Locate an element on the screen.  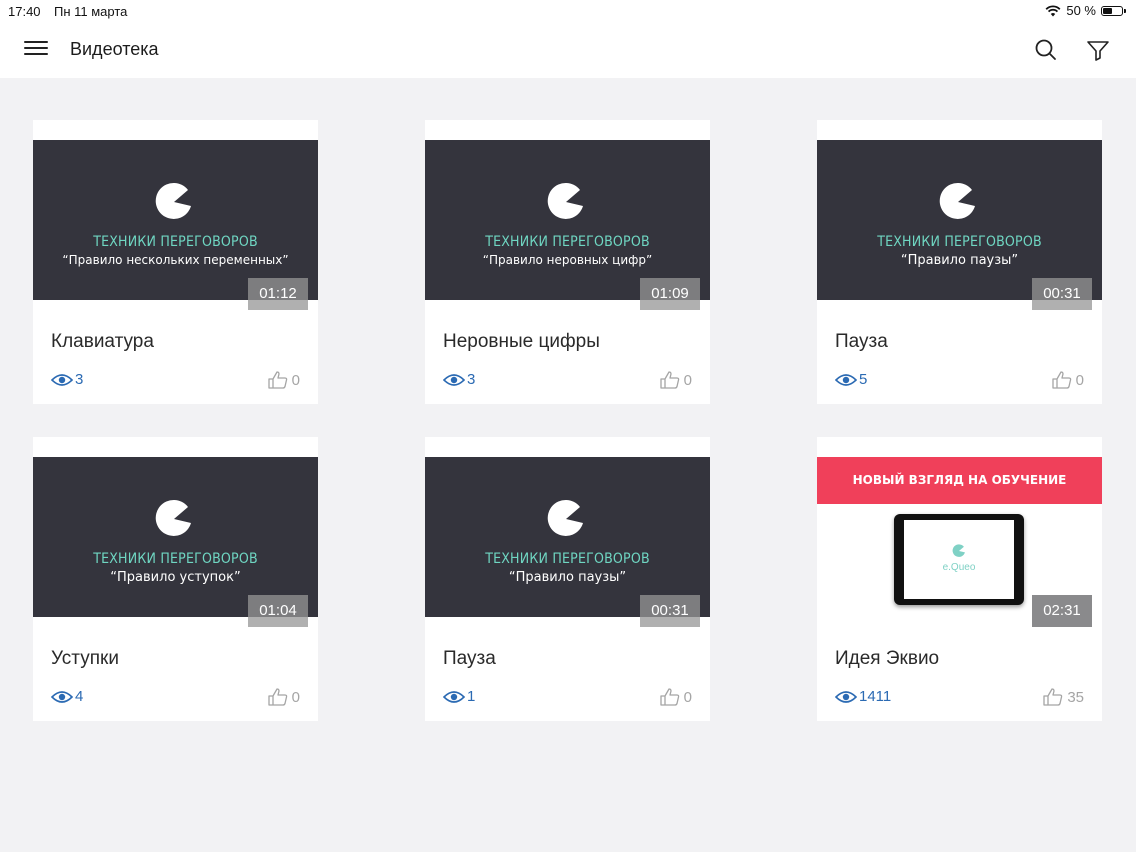
duration-badge: 02:31 is located at coordinates (1062, 611).